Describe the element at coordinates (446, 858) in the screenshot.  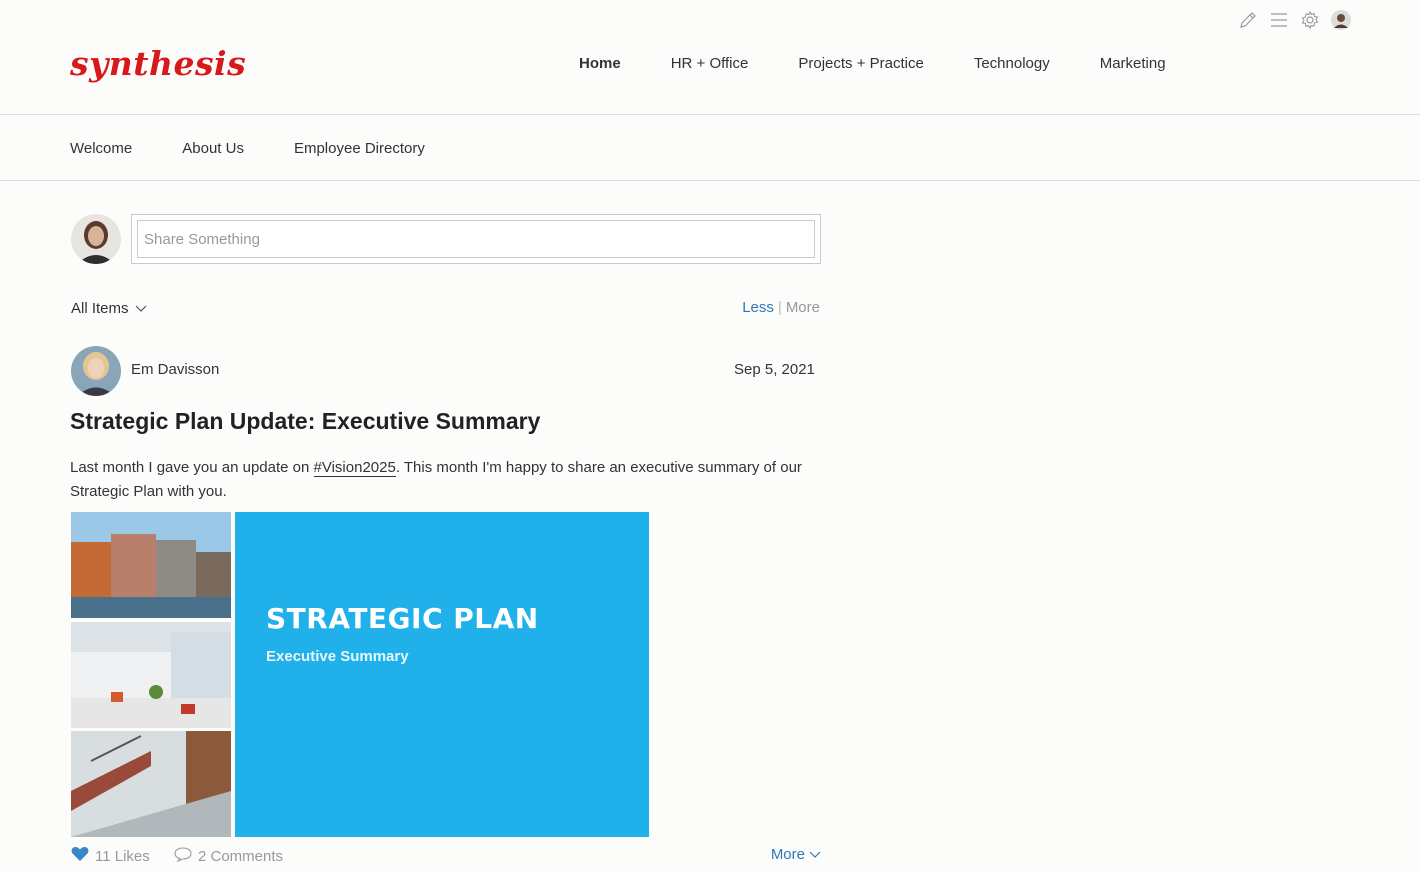
I see `post-footer: 11 Likes 2 Comments More` at that location.